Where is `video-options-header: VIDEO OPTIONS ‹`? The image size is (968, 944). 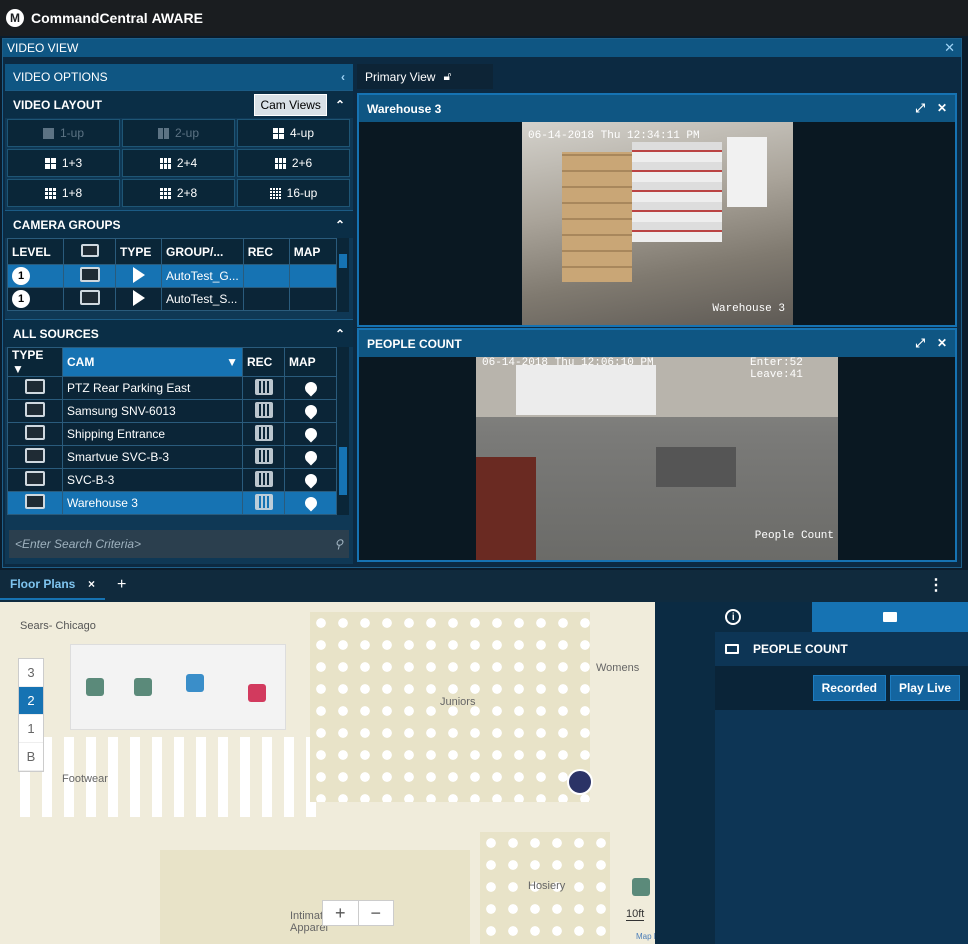
video-options-header: VIDEO OPTIONS ‹ is located at coordinates (179, 77).